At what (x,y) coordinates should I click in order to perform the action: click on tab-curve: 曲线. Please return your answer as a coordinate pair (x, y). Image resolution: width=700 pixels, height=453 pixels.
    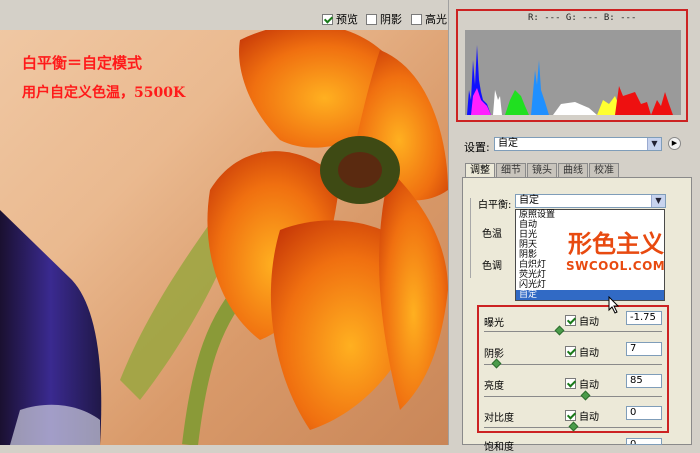
    Looking at the image, I should click on (573, 170).